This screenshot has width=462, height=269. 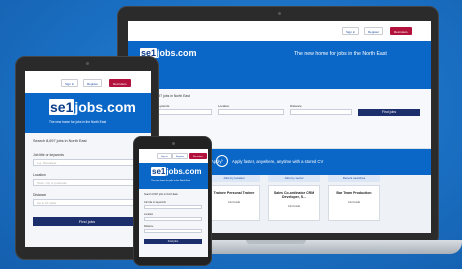 I want to click on tab-jobs-by-location: Jobs by location, so click(x=234, y=178).